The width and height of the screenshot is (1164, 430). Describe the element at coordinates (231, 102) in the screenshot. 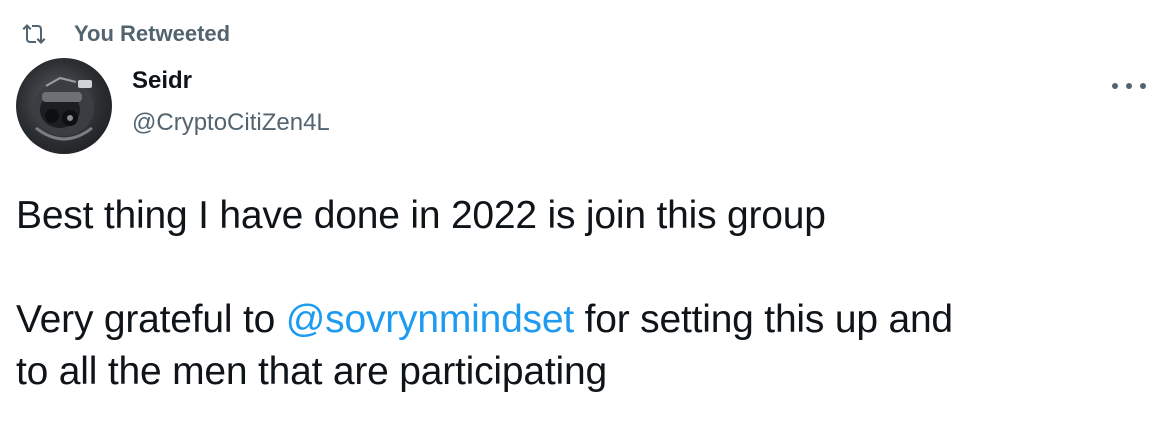

I see `author-block: Seidr @CryptoCitiZen4L` at that location.